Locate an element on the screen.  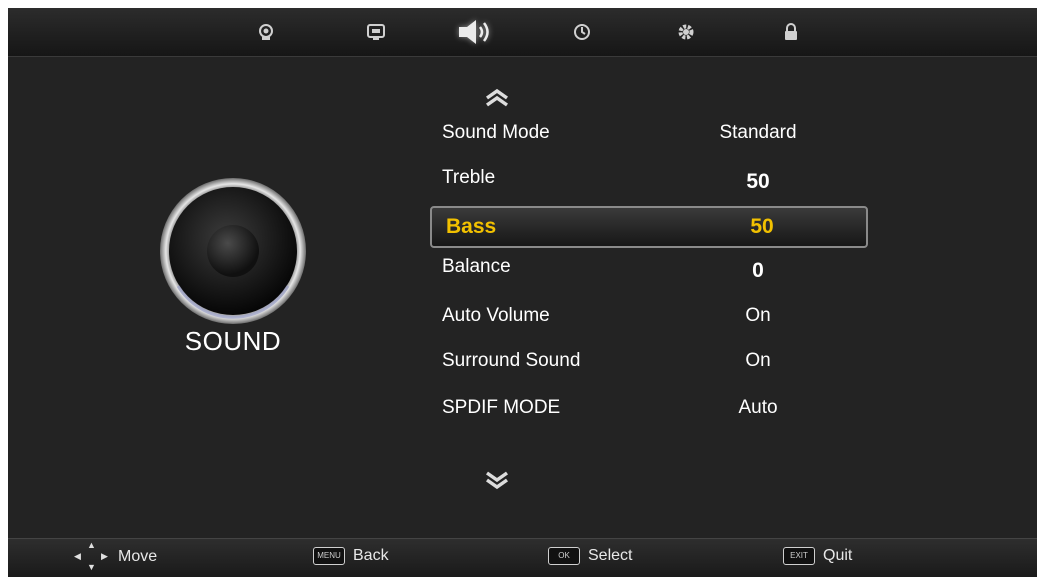
tab-time is located at coordinates (582, 32).